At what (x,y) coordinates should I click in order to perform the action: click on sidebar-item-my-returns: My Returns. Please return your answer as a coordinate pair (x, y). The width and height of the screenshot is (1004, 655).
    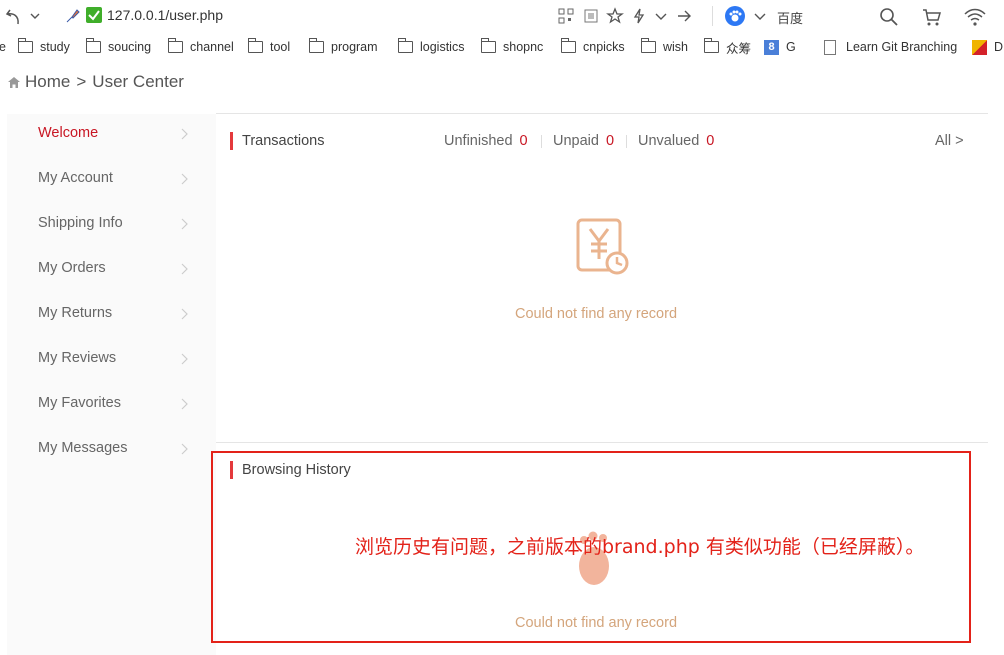
    Looking at the image, I should click on (123, 315).